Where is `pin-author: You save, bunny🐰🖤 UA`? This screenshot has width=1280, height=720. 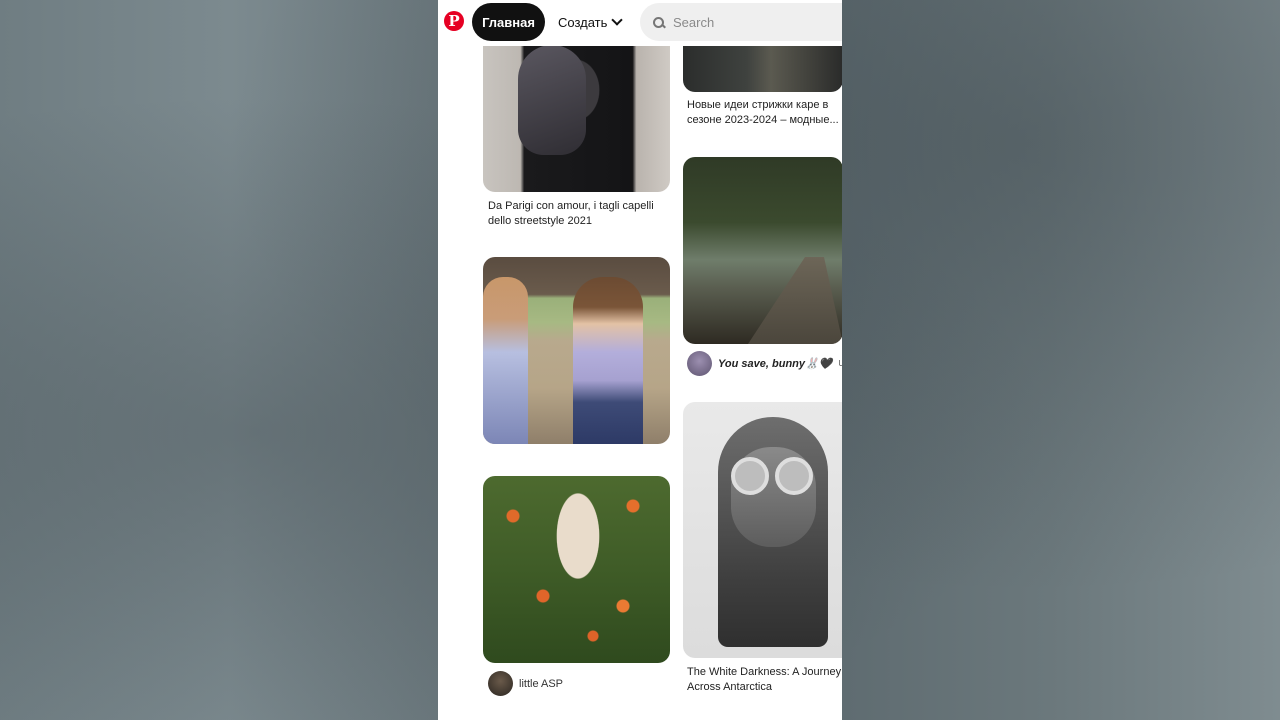 pin-author: You save, bunny🐰🖤 UA is located at coordinates (764, 363).